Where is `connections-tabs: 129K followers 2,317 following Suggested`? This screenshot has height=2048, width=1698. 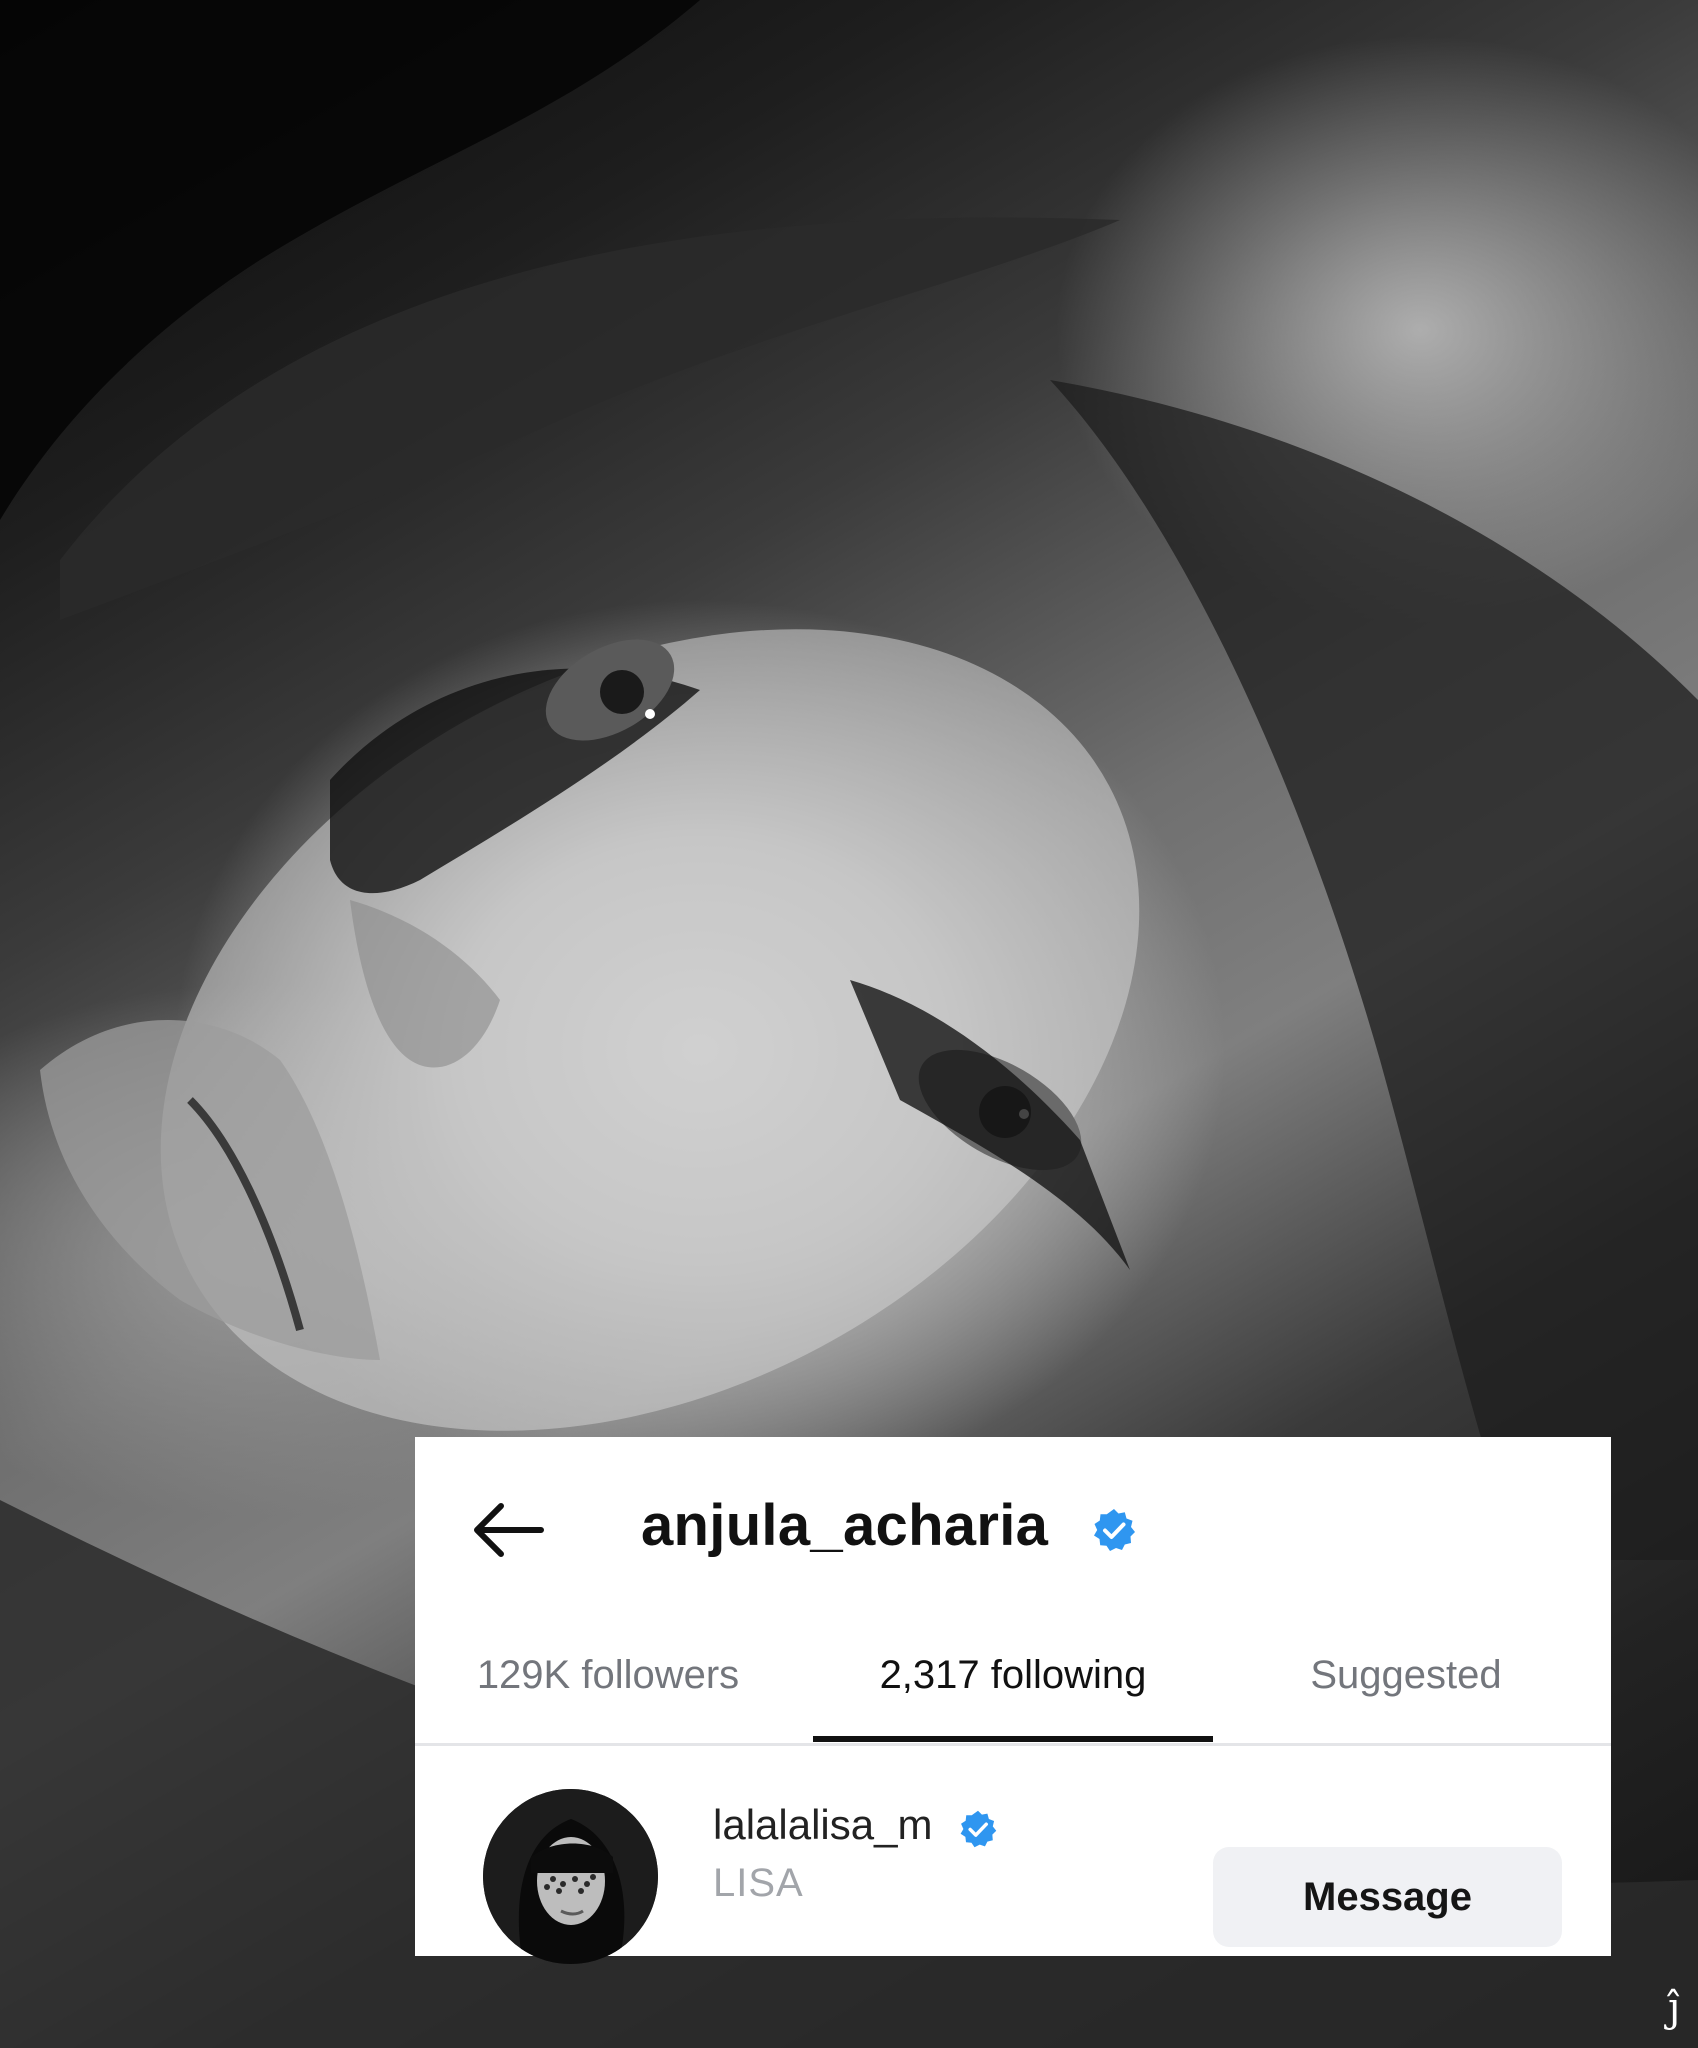 connections-tabs: 129K followers 2,317 following Suggested is located at coordinates (1013, 1697).